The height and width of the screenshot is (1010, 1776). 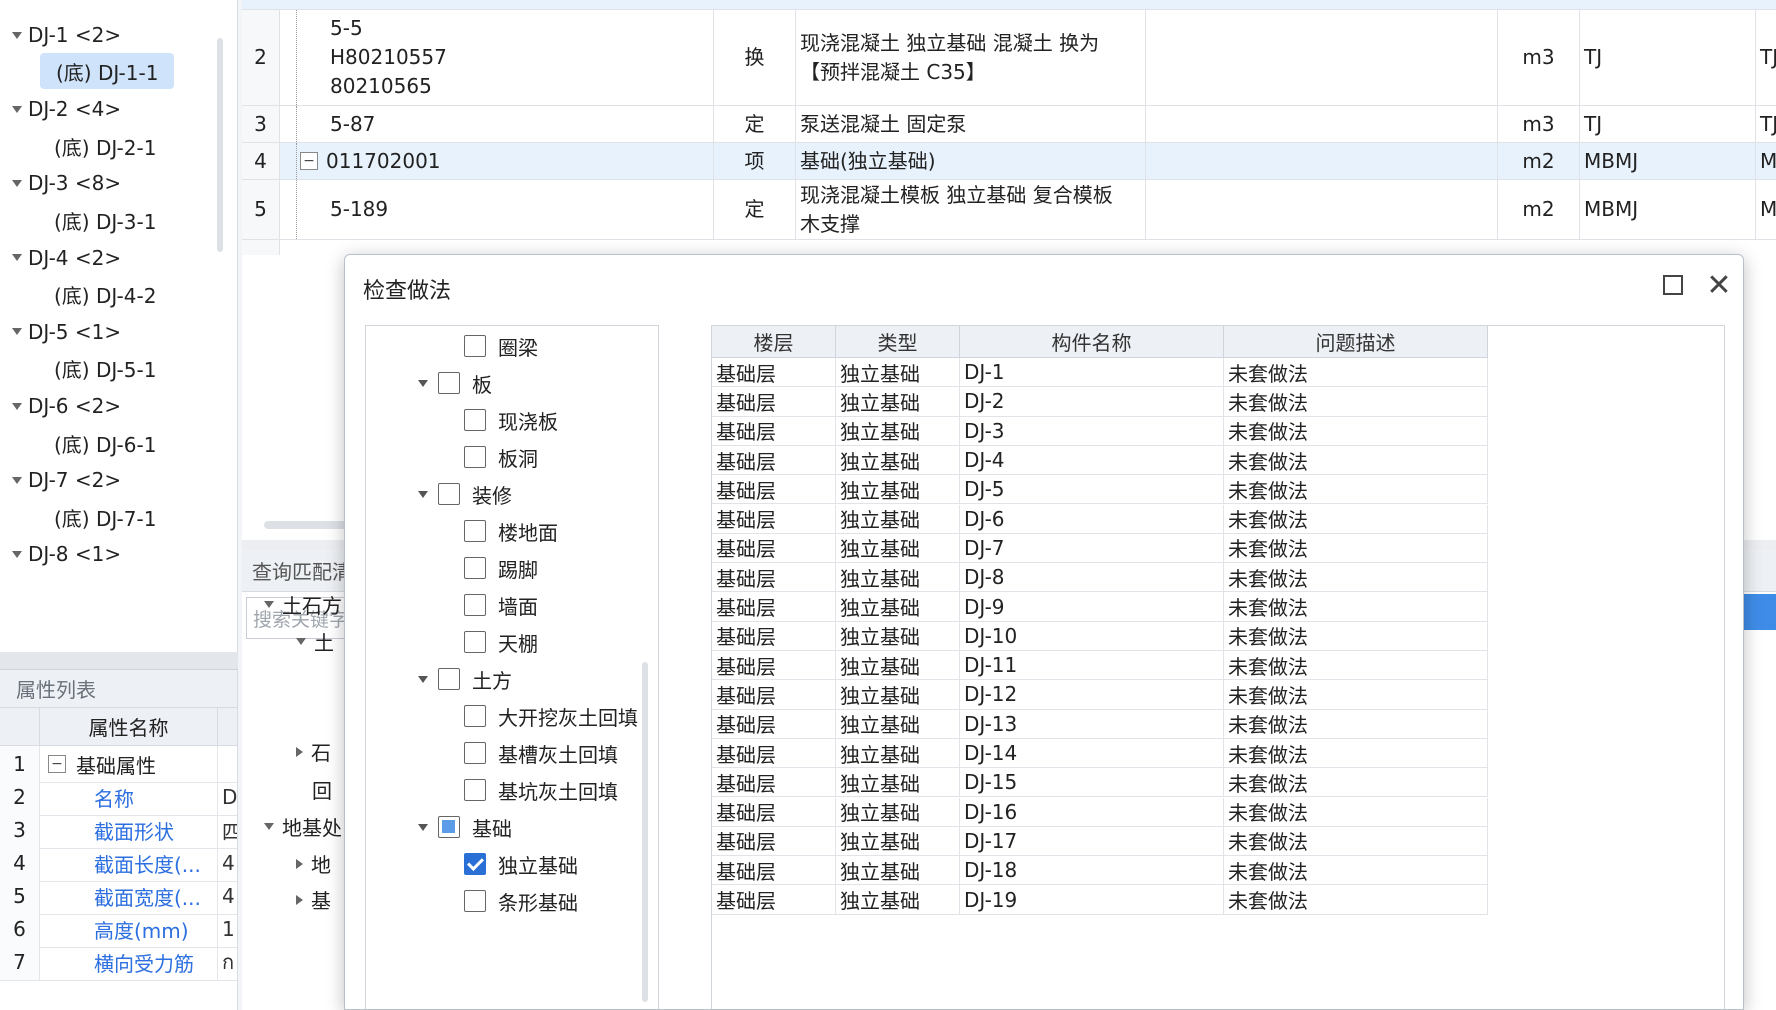 What do you see at coordinates (1100, 607) in the screenshot?
I see `table-row: 基础层 独立基础 DJ-9 未套做法` at bounding box center [1100, 607].